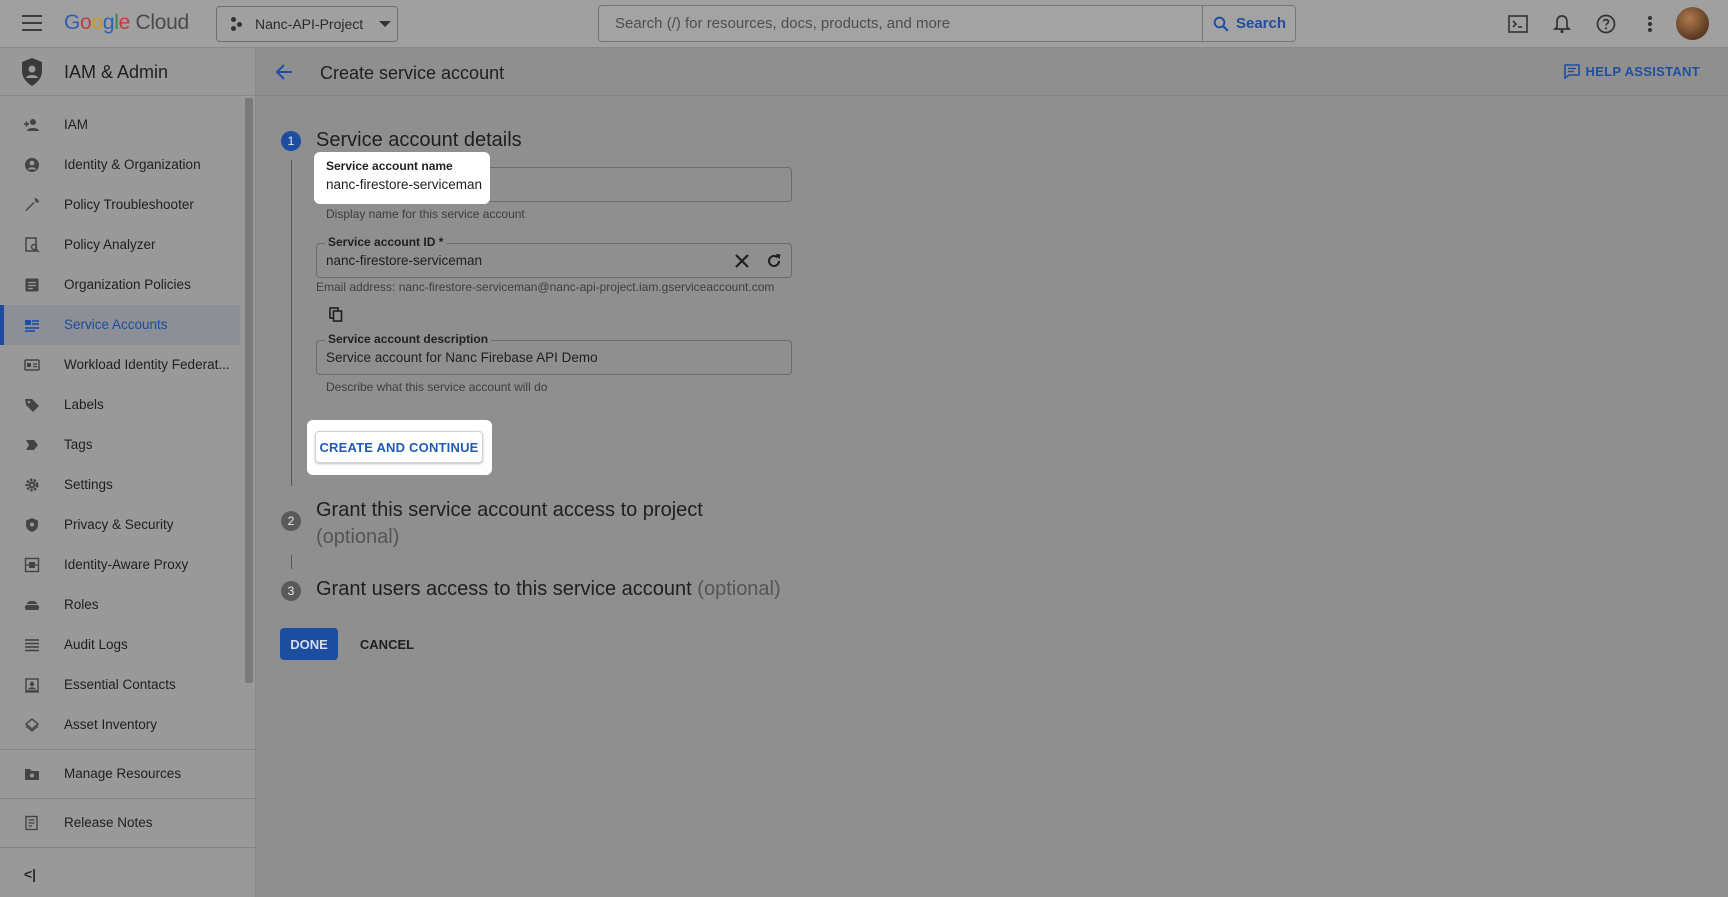 This screenshot has width=1728, height=897. What do you see at coordinates (120, 565) in the screenshot?
I see `sidebar-item-identity-aware-proxy: Identity-Aware Proxy` at bounding box center [120, 565].